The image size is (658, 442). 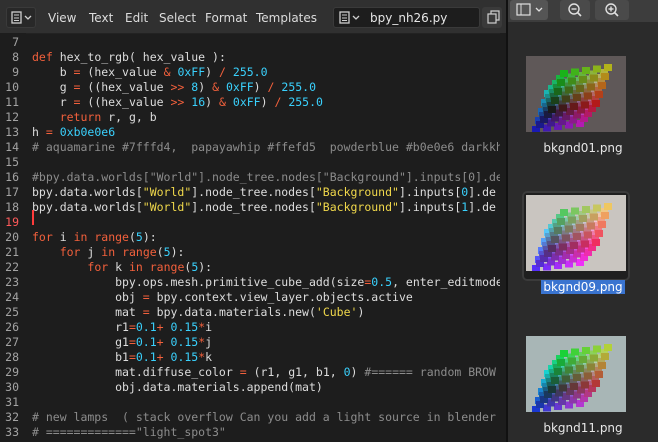 What do you see at coordinates (150, 72) in the screenshot?
I see `code-line: b = (hex_value & 0xFF) / 255.0` at bounding box center [150, 72].